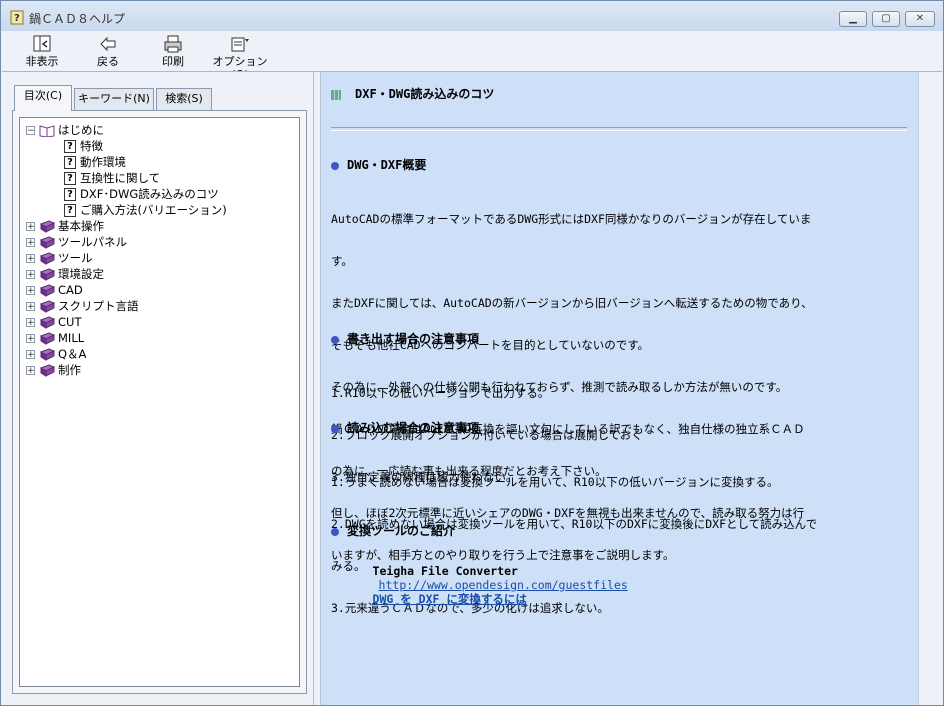 The image size is (944, 706). I want to click on back-button: 戻る, so click(108, 52).